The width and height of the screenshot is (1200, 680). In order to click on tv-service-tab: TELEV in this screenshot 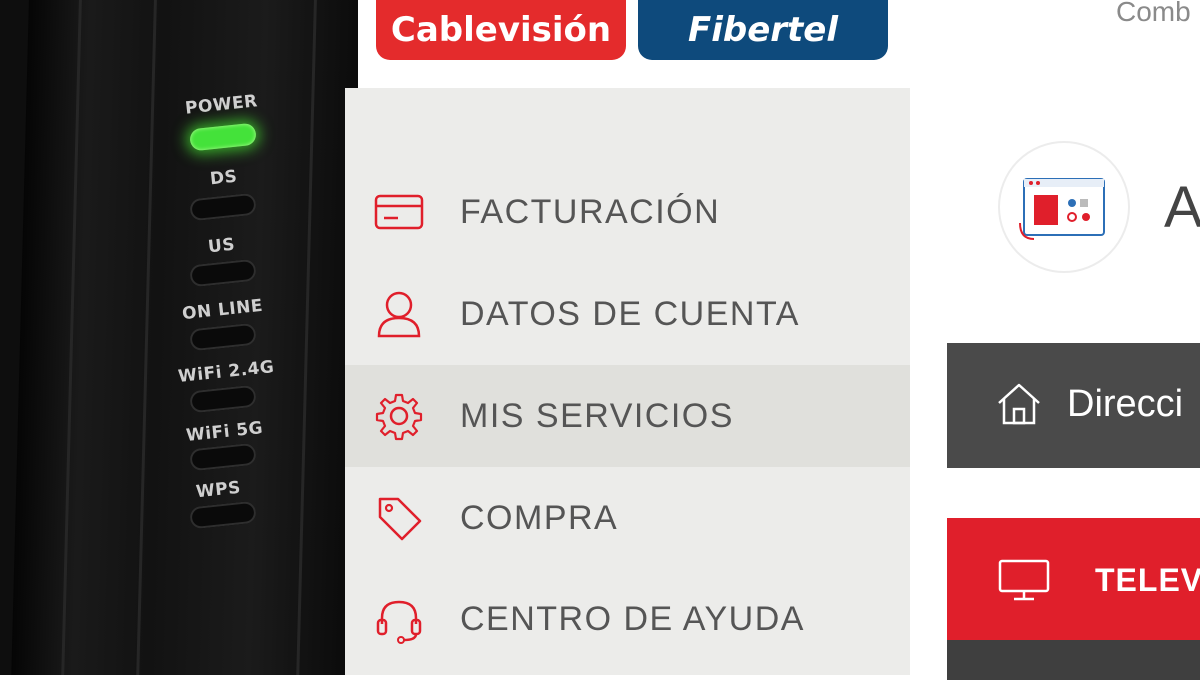, I will do `click(1073, 579)`.